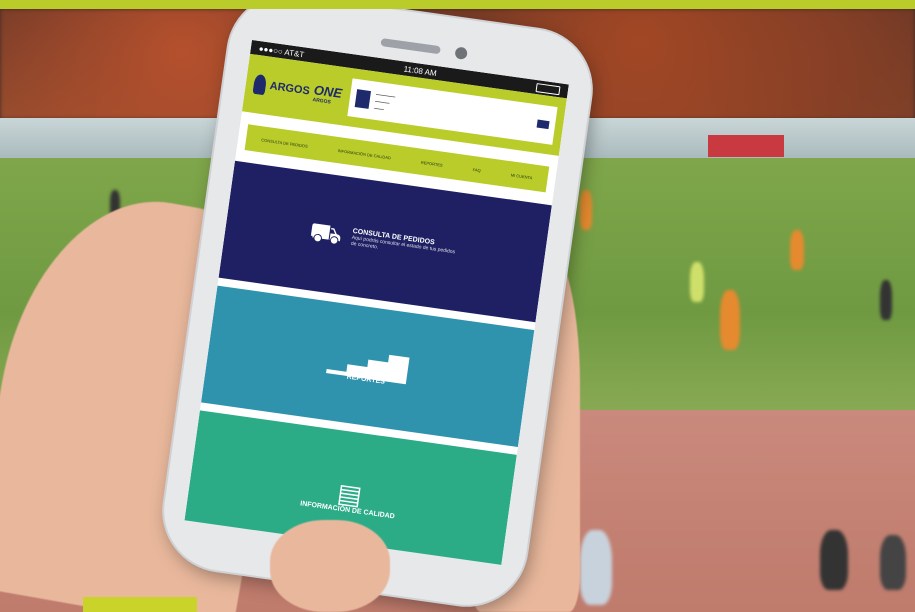 The height and width of the screenshot is (612, 915). Describe the element at coordinates (140, 604) in the screenshot. I see `corner-accent-badge` at that location.